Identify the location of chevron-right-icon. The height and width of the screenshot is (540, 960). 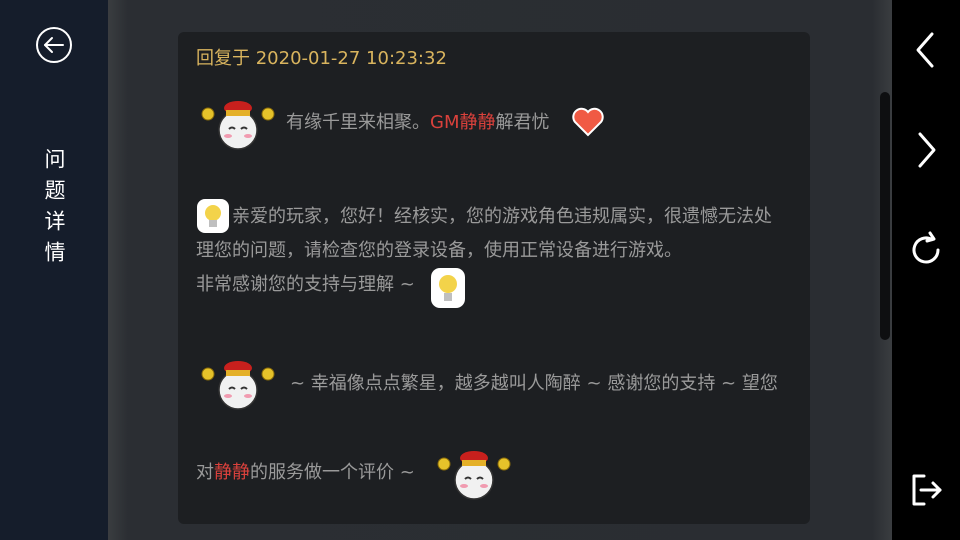
(927, 150).